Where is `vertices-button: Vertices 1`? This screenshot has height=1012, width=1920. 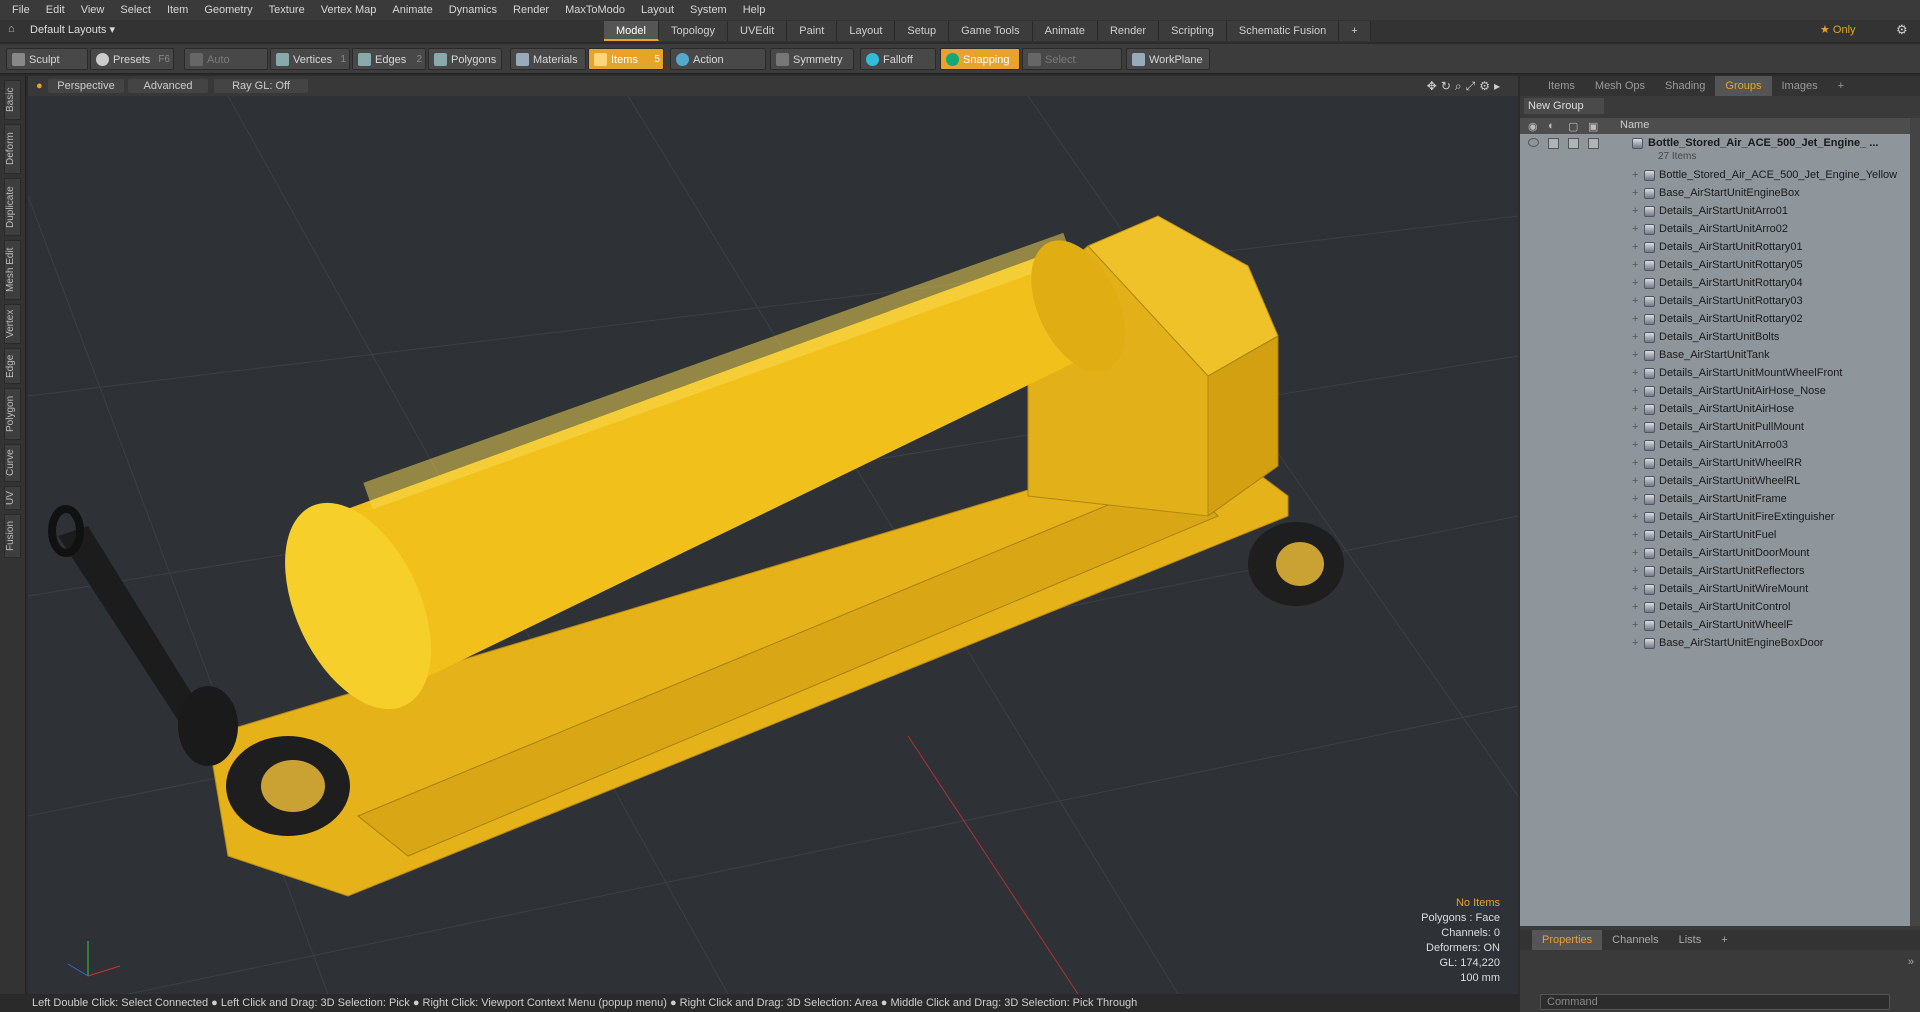
vertices-button: Vertices 1 is located at coordinates (310, 59).